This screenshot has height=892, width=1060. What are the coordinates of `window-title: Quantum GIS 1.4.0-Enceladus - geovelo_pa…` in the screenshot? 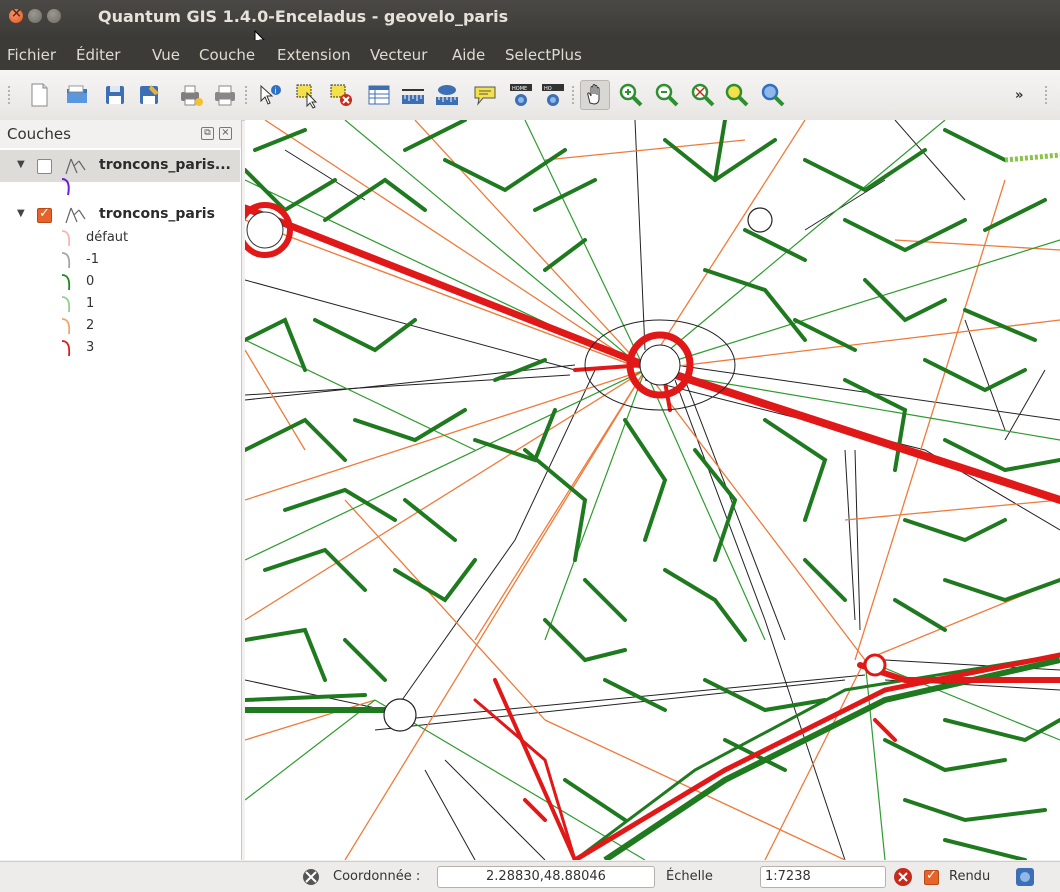 It's located at (303, 16).